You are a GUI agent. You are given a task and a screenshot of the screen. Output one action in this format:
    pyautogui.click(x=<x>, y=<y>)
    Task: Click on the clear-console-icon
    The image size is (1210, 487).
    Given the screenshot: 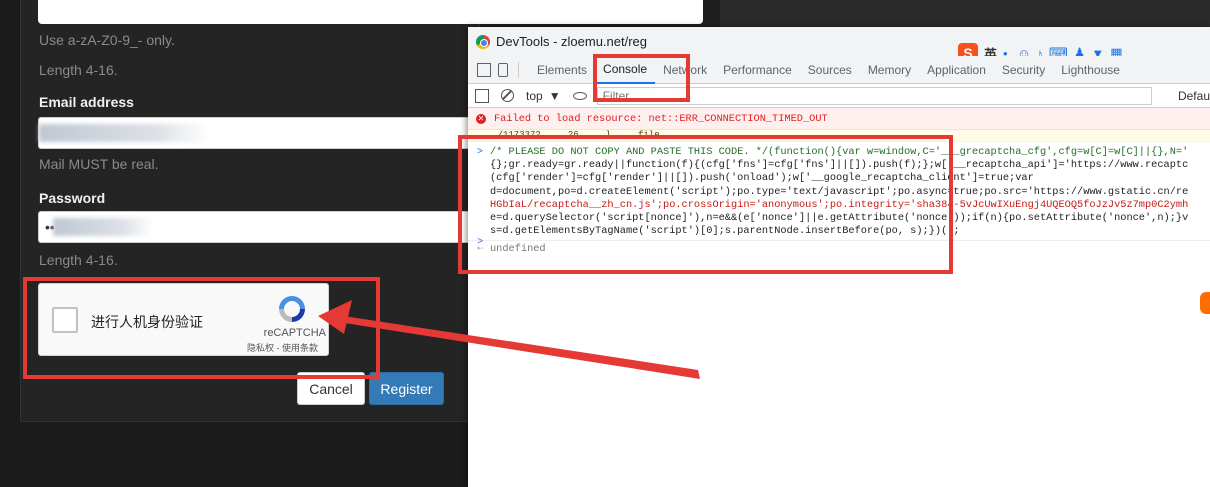 What is the action you would take?
    pyautogui.click(x=507, y=95)
    